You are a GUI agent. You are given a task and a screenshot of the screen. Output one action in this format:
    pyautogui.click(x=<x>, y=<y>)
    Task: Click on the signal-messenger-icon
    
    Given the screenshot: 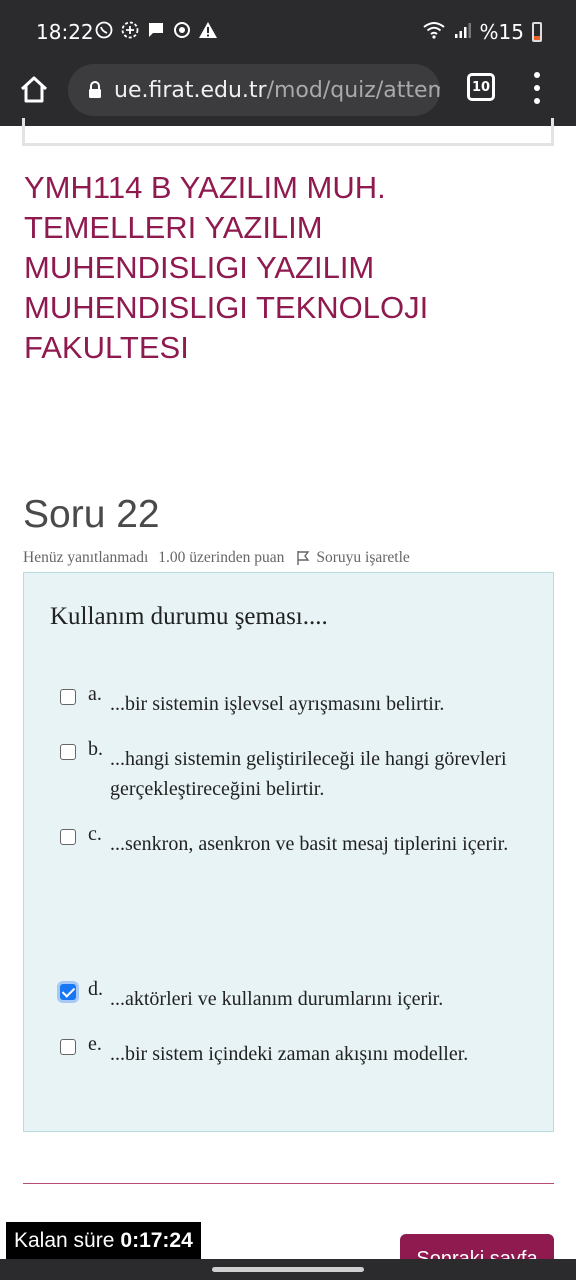 What is the action you would take?
    pyautogui.click(x=130, y=30)
    